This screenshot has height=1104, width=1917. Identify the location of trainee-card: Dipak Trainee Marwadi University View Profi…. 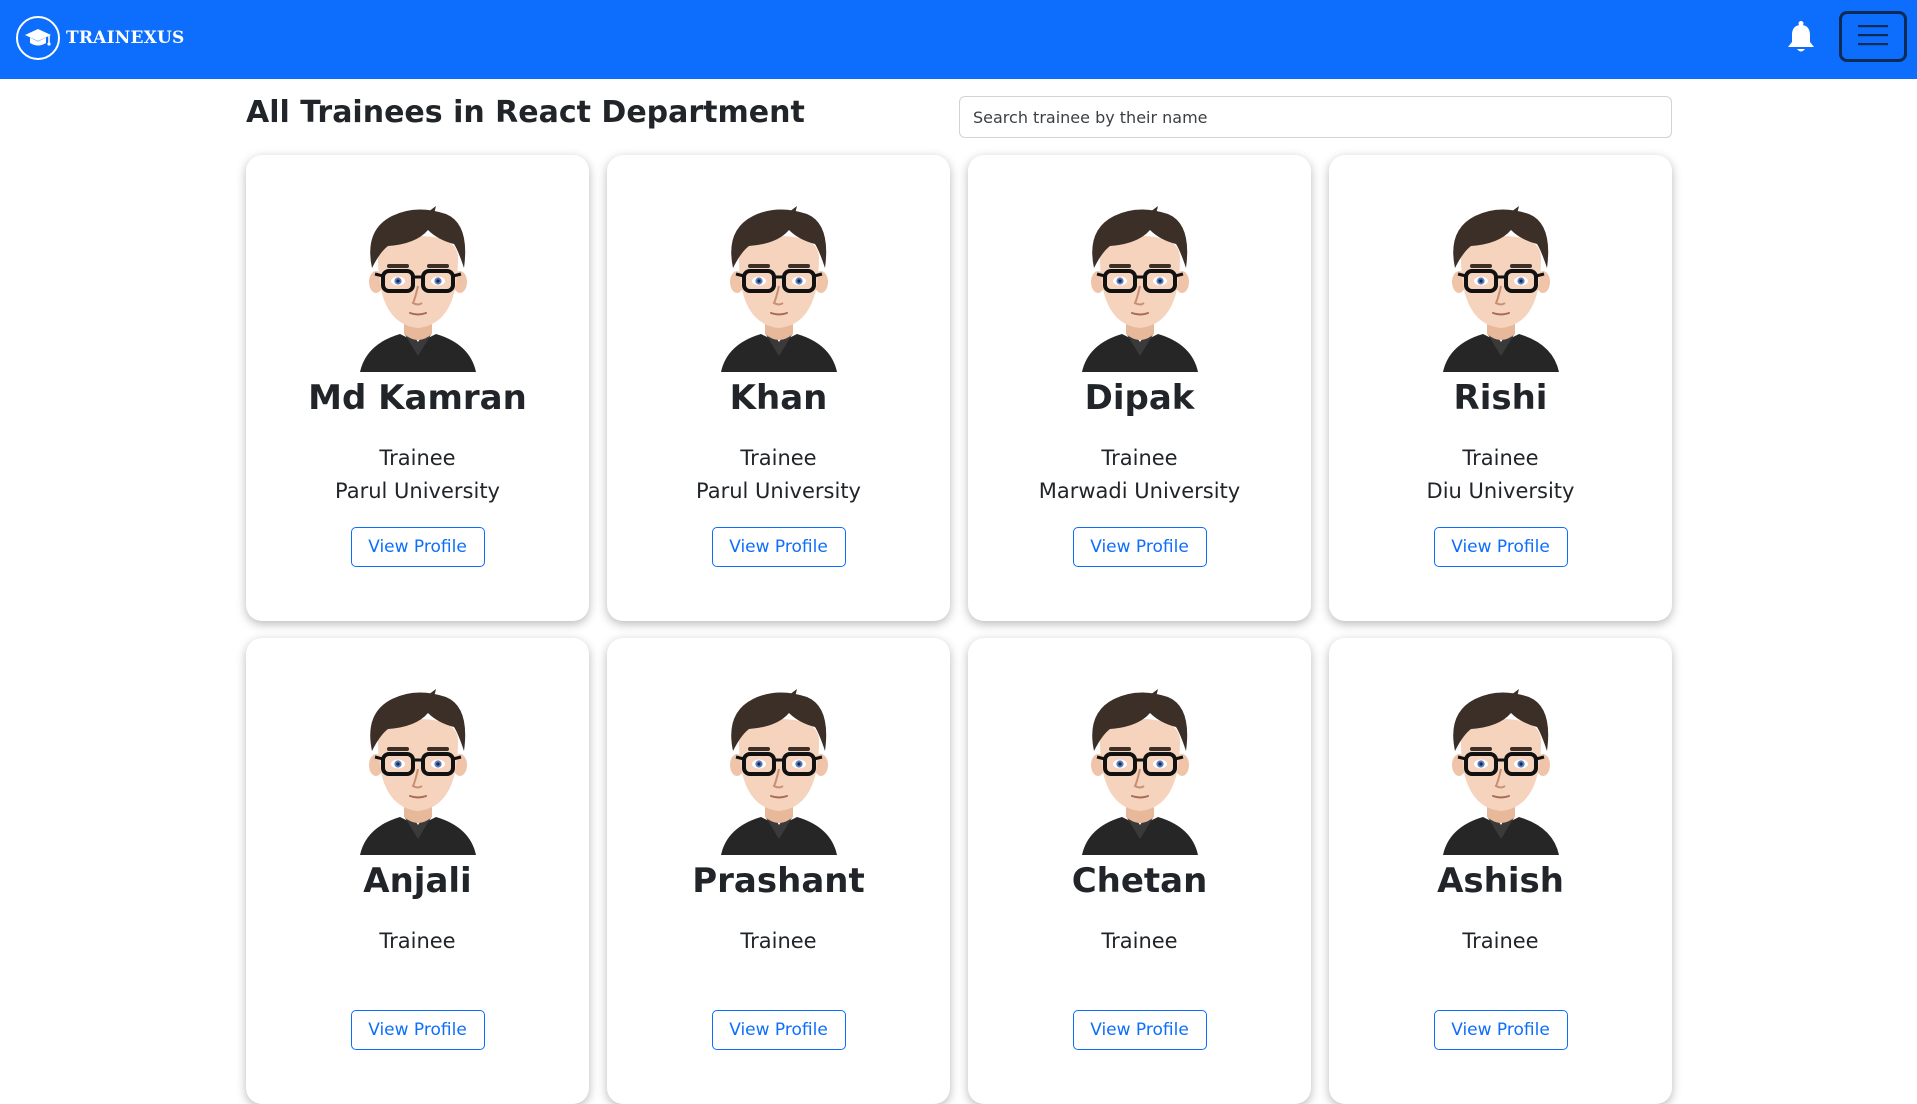
(1139, 388).